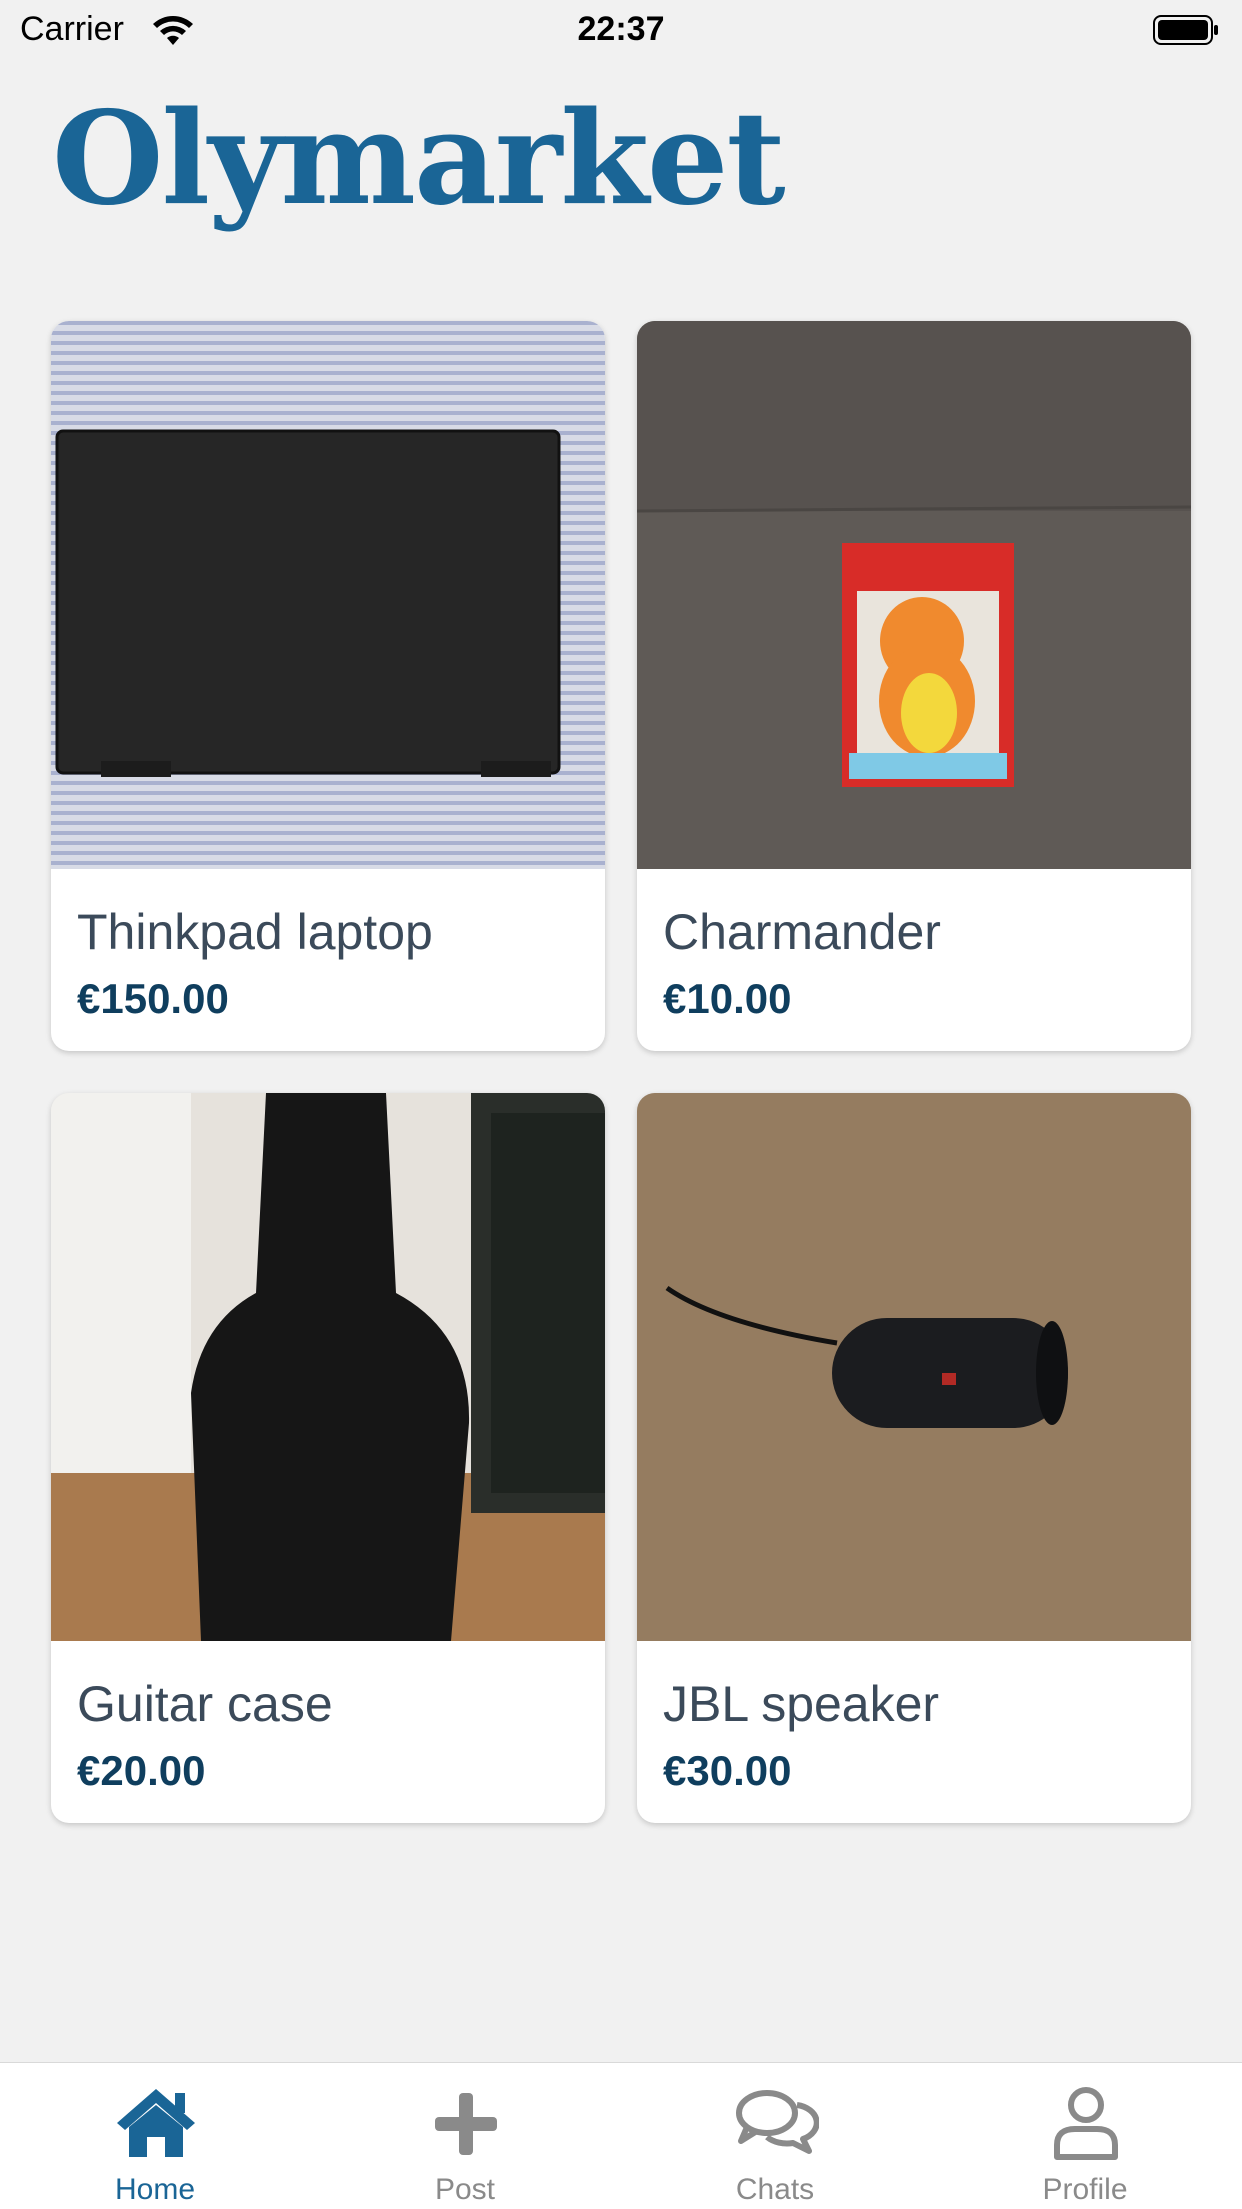 The height and width of the screenshot is (2209, 1242). I want to click on tab-label: Post, so click(465, 2189).